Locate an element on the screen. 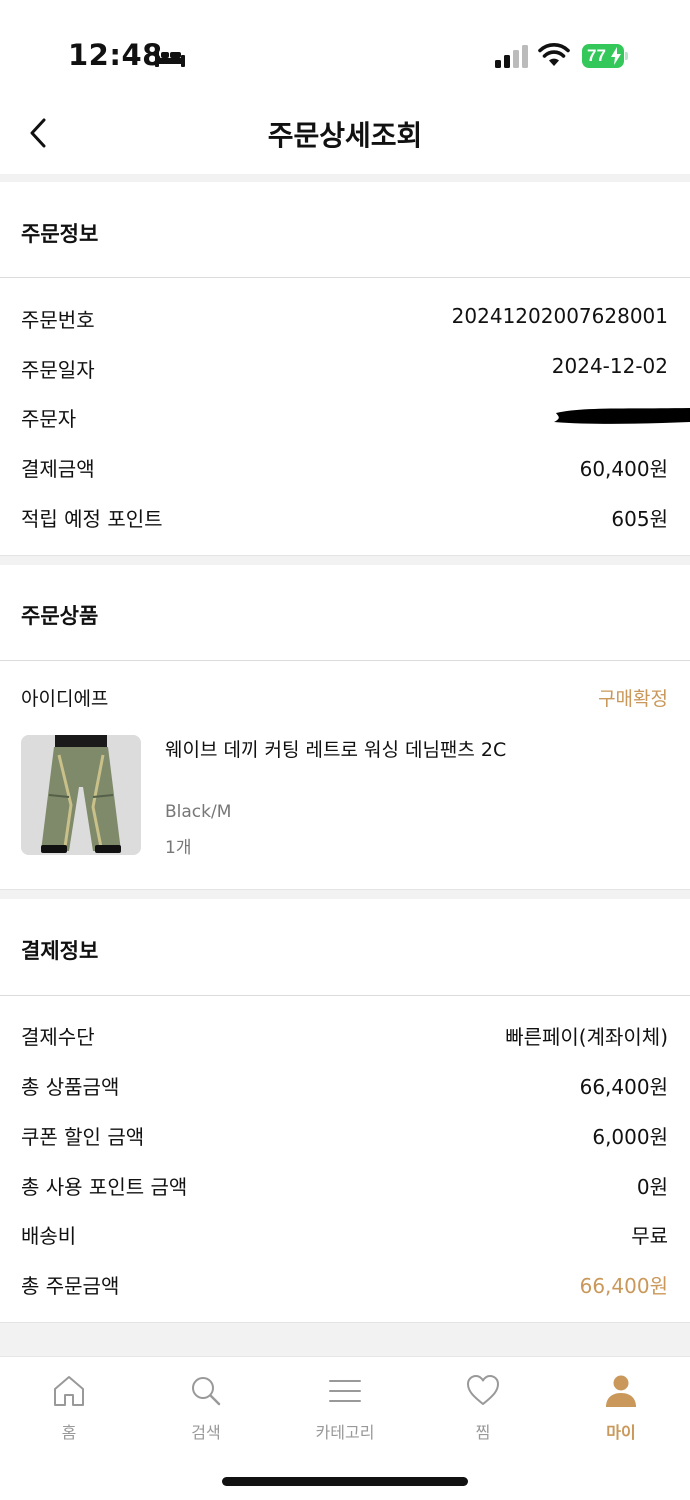  home-icon is located at coordinates (69, 1391).